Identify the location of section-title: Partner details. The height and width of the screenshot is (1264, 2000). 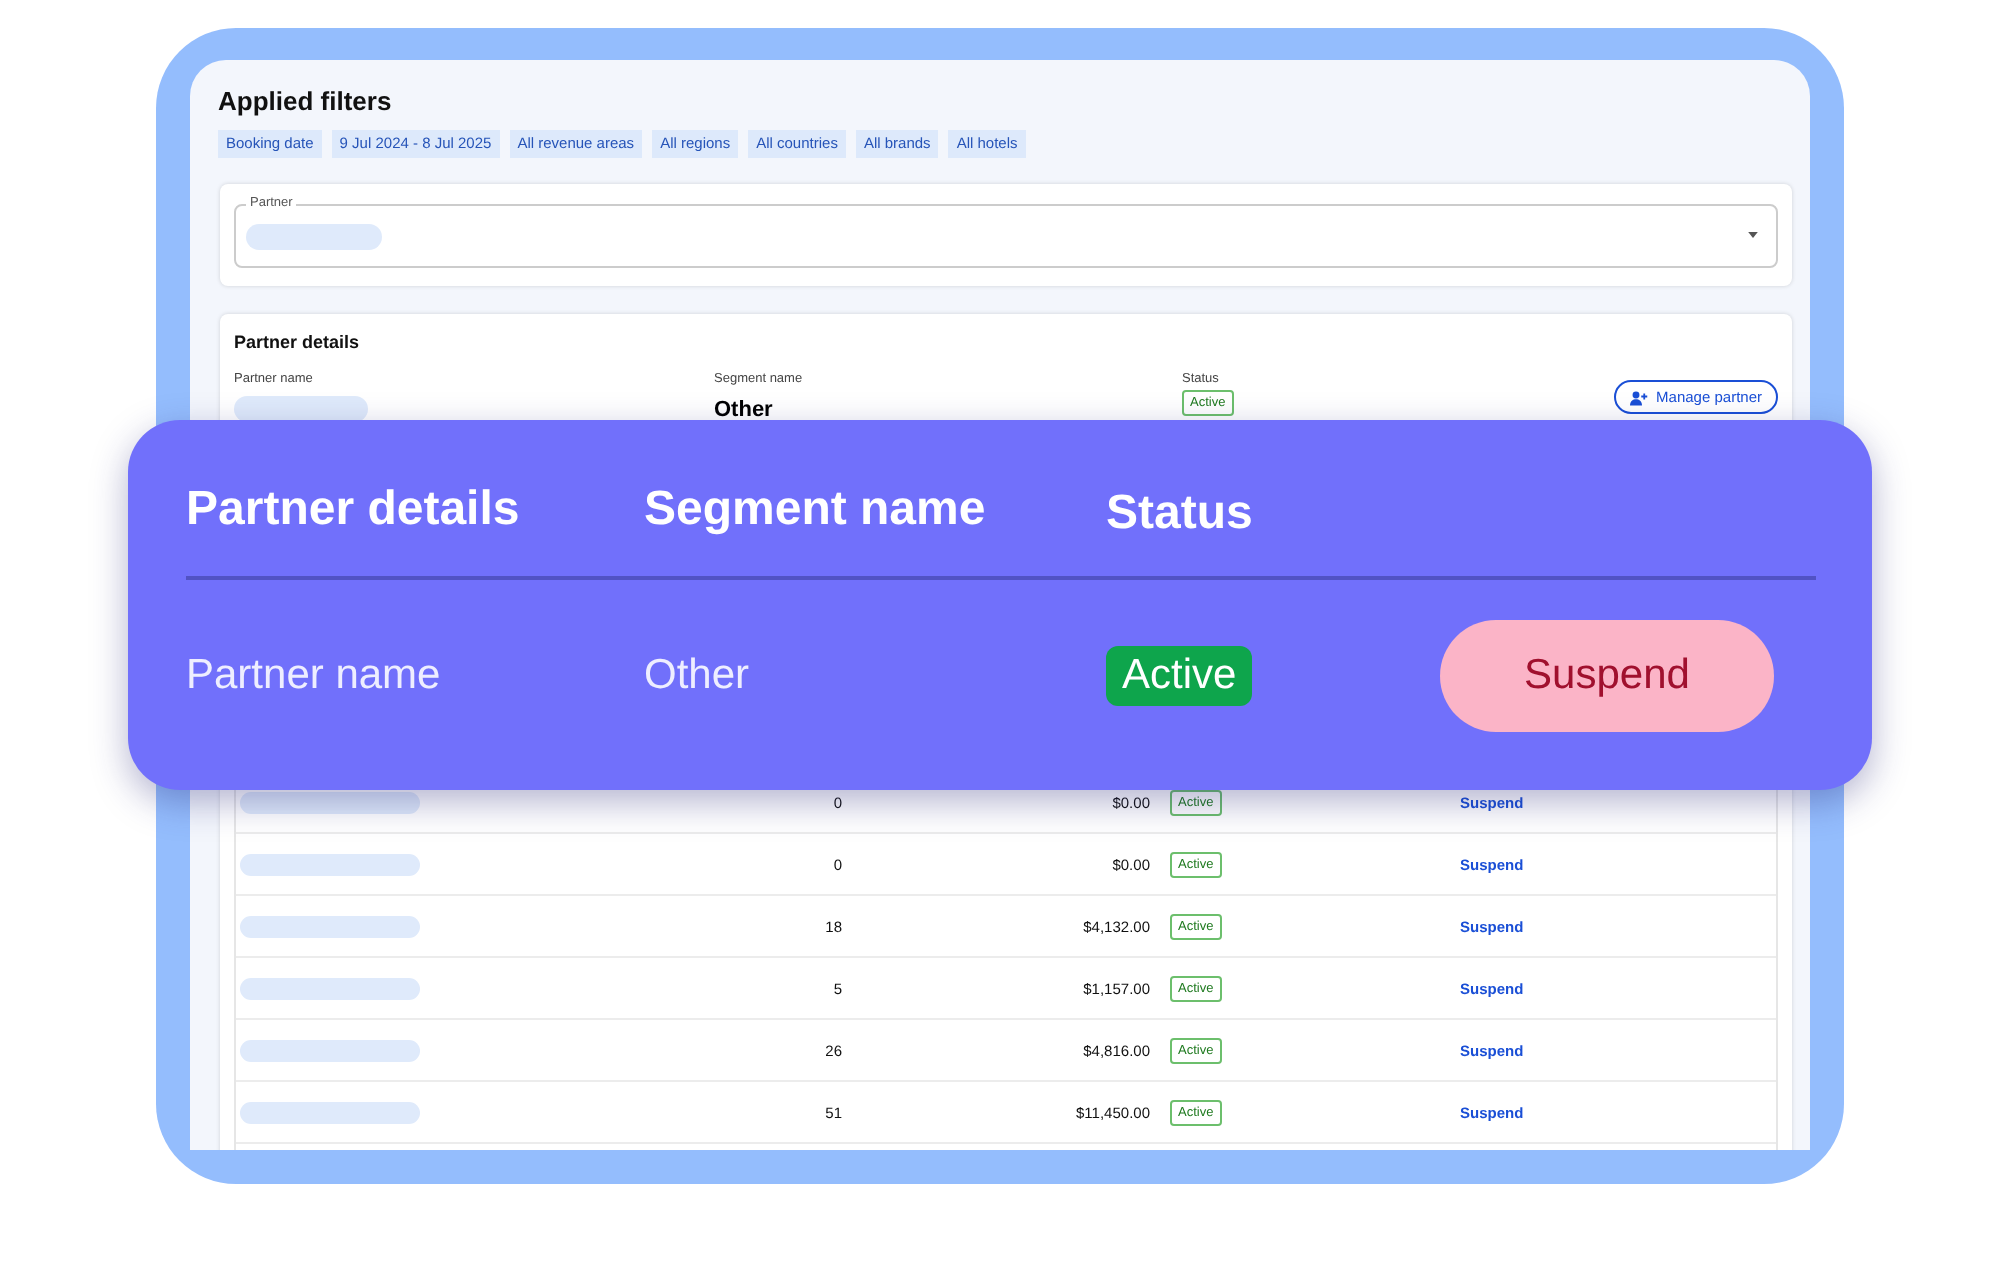
(298, 342).